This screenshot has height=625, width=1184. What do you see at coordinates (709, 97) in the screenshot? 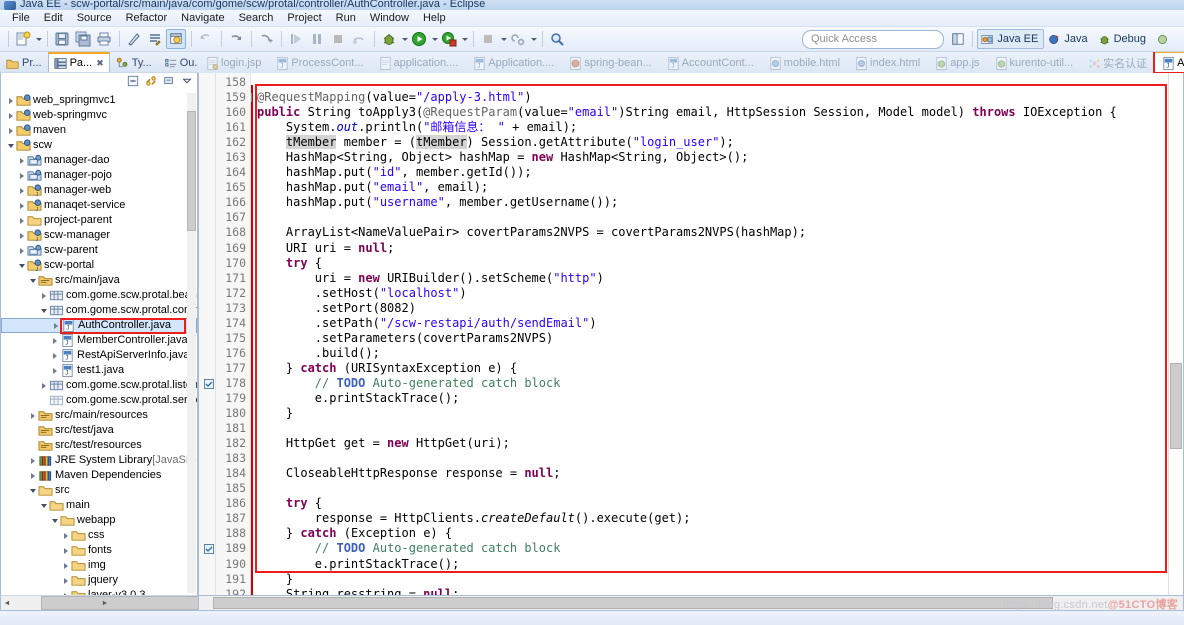
I see `code-line: @RequestMapping(value="/apply-3.html") −` at bounding box center [709, 97].